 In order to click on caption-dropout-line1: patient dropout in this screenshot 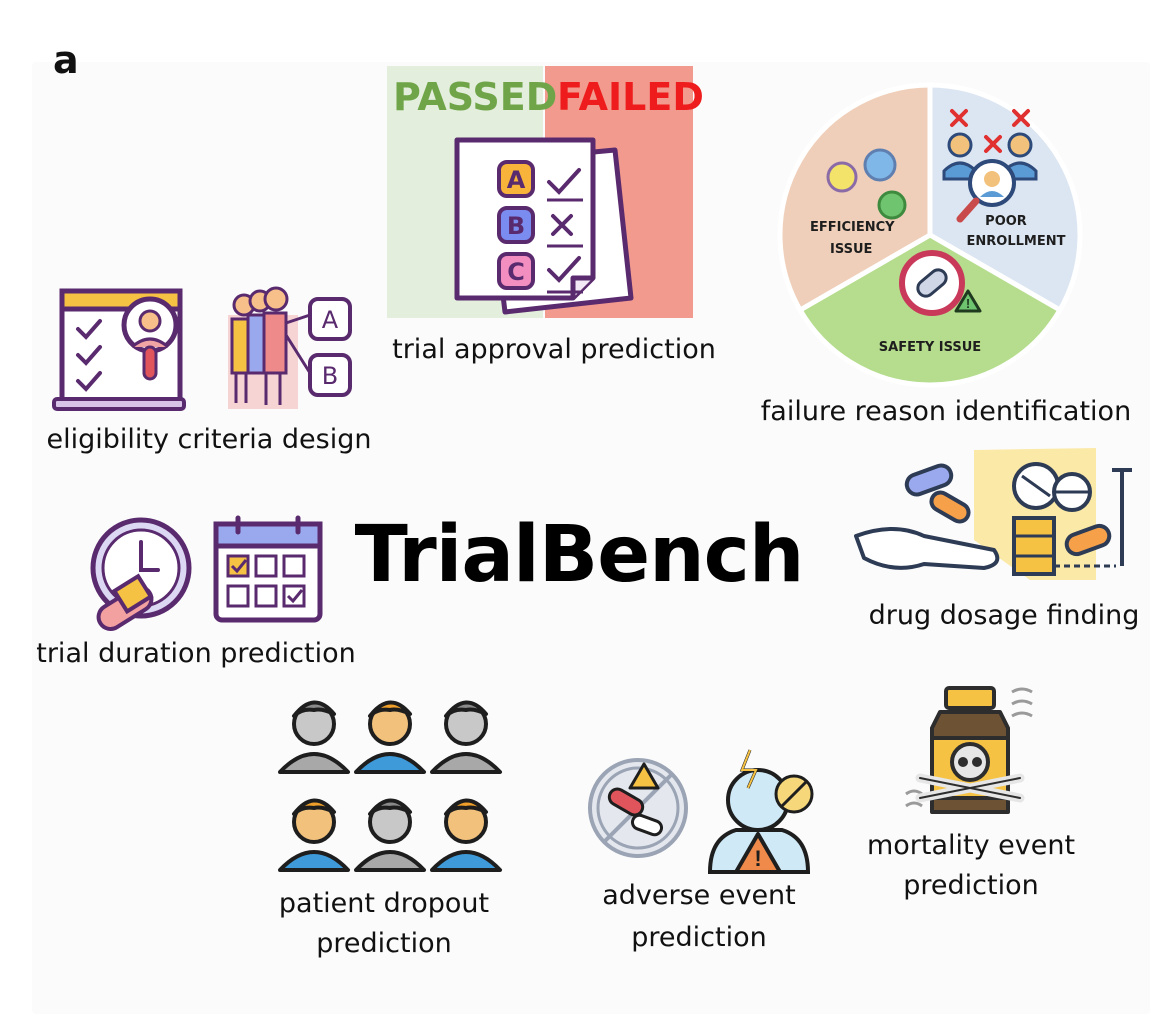, I will do `click(384, 903)`.